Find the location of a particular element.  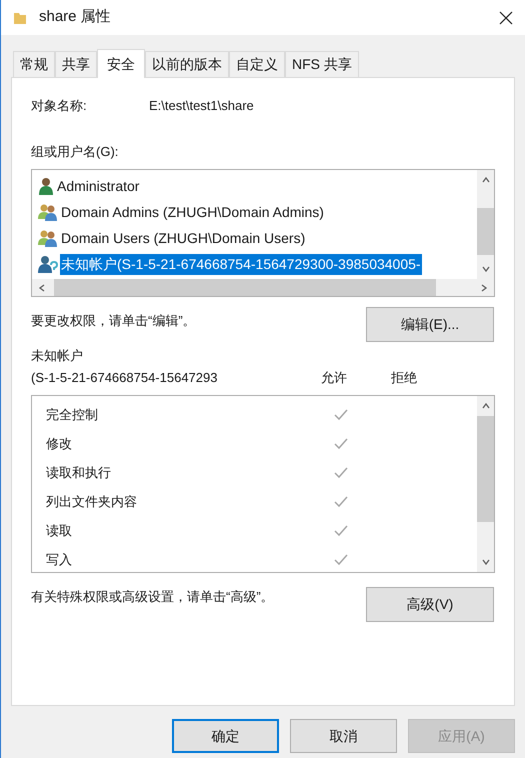

user-list: Administrator Domain Admins (ZHUGH\Domain Admins) Domain Users (ZHUGH\Domain Users) 未知帐户(S-1-5-21-674668754-1564729300-3985034005- is located at coordinates (263, 233).